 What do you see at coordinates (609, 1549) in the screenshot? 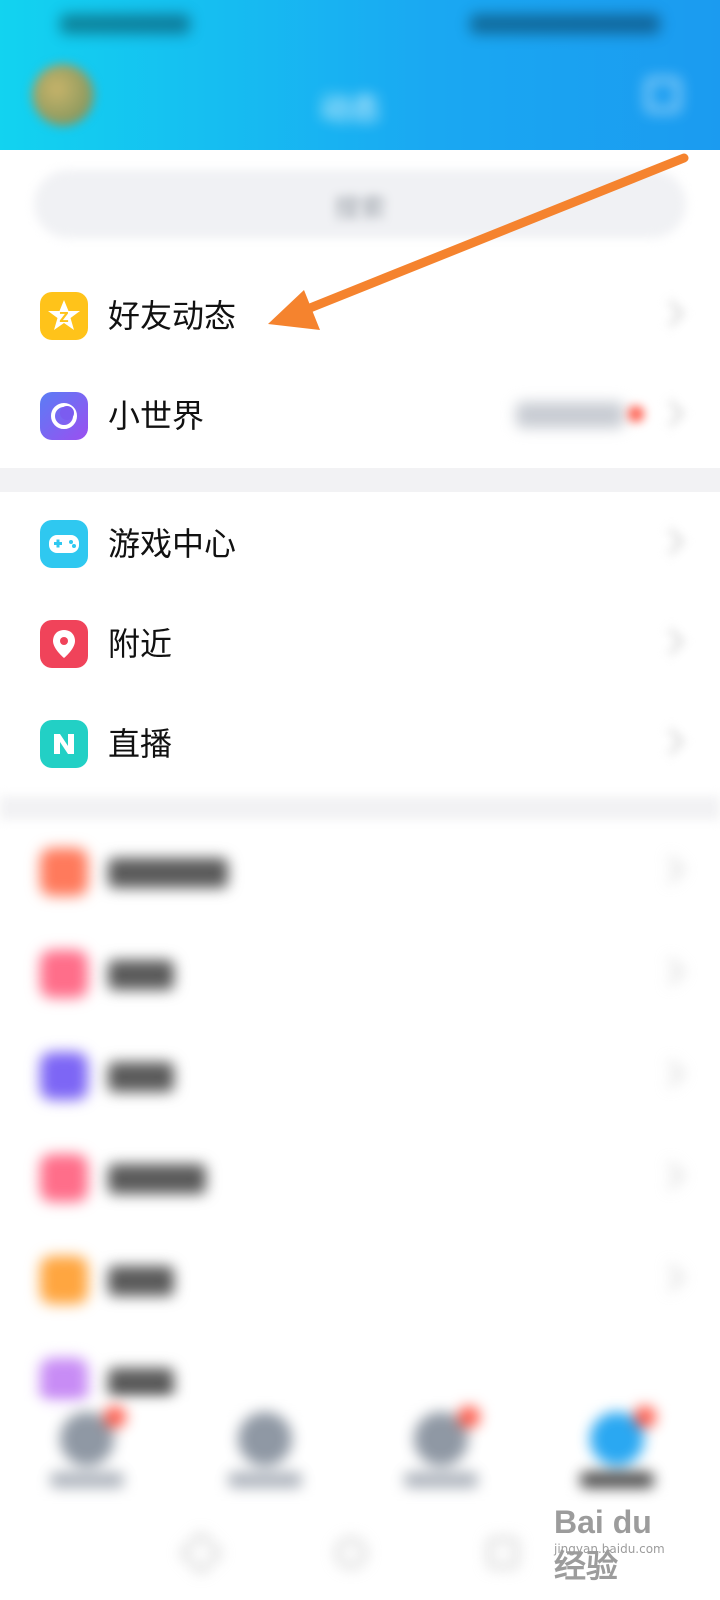
I see `watermark-url: jingyan.baidu.com` at bounding box center [609, 1549].